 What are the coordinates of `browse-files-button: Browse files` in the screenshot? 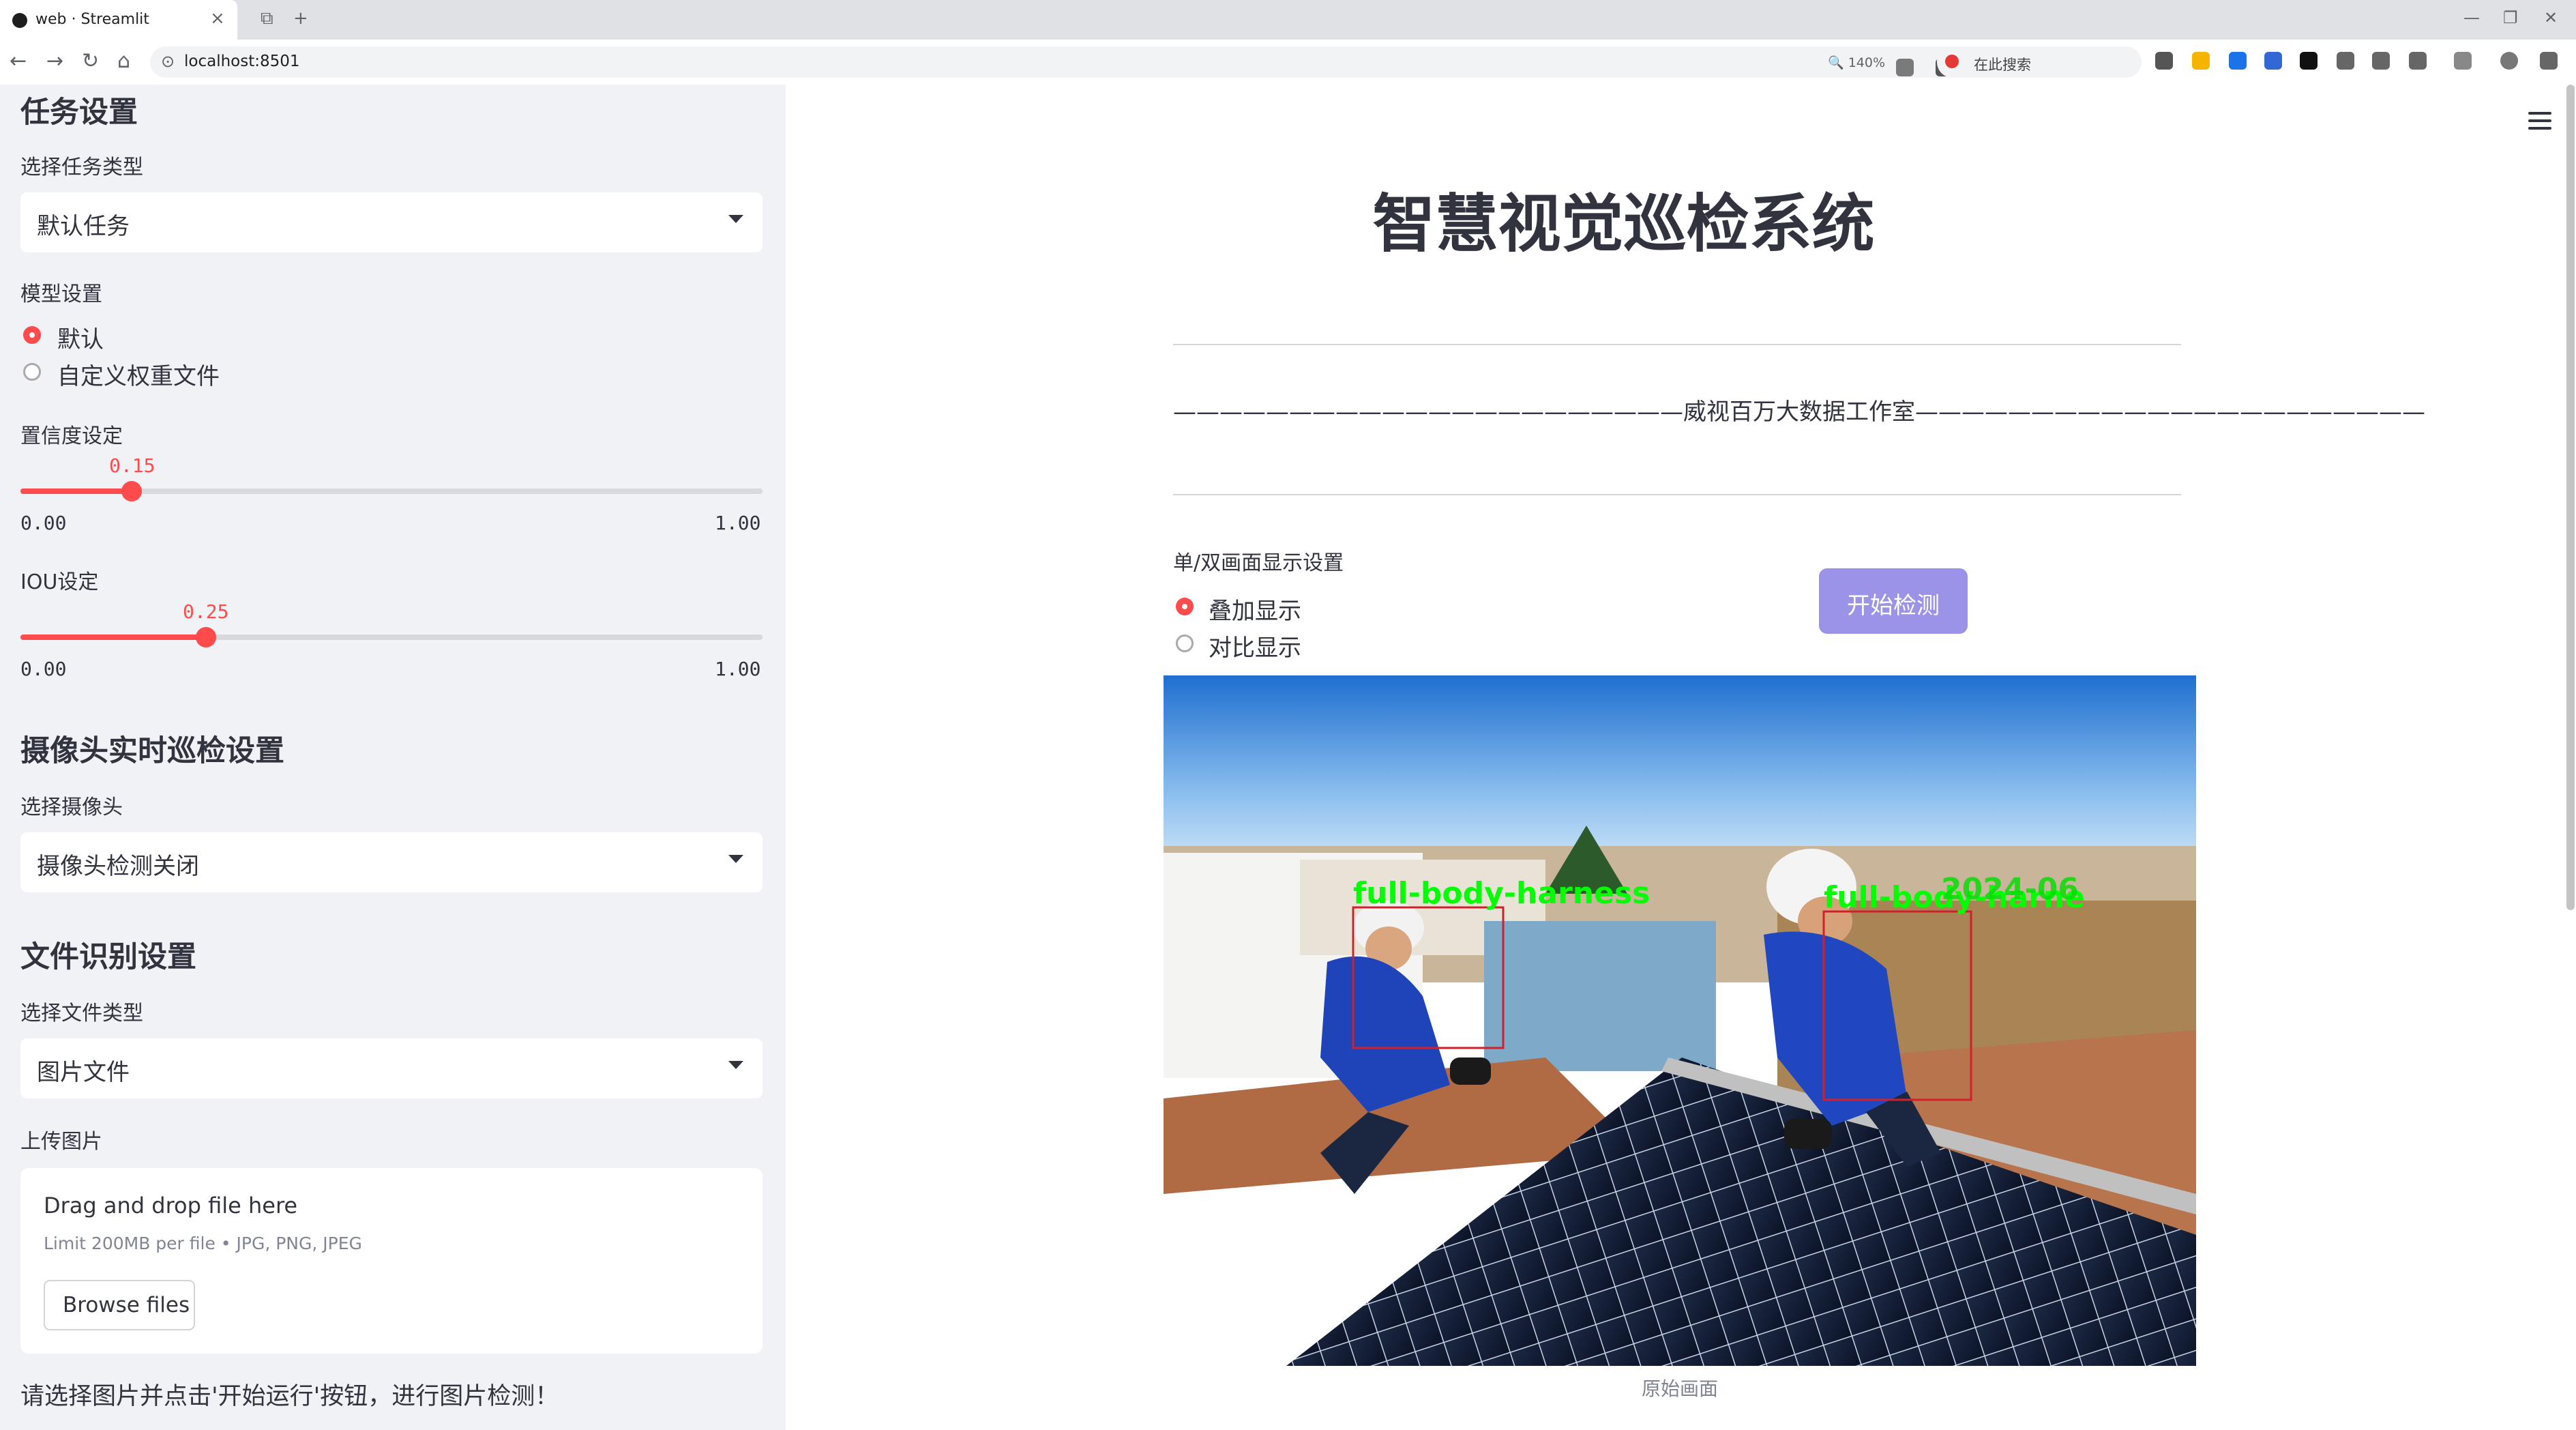 It's located at (119, 1305).